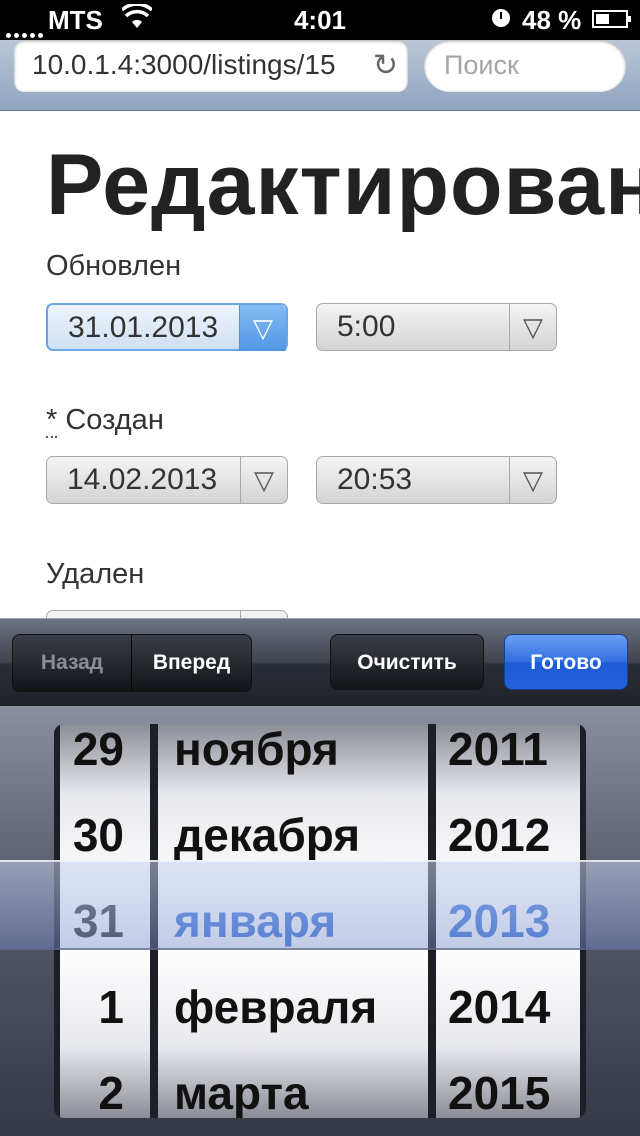 This screenshot has width=640, height=1136. What do you see at coordinates (105, 1007) in the screenshot?
I see `day-option: 1` at bounding box center [105, 1007].